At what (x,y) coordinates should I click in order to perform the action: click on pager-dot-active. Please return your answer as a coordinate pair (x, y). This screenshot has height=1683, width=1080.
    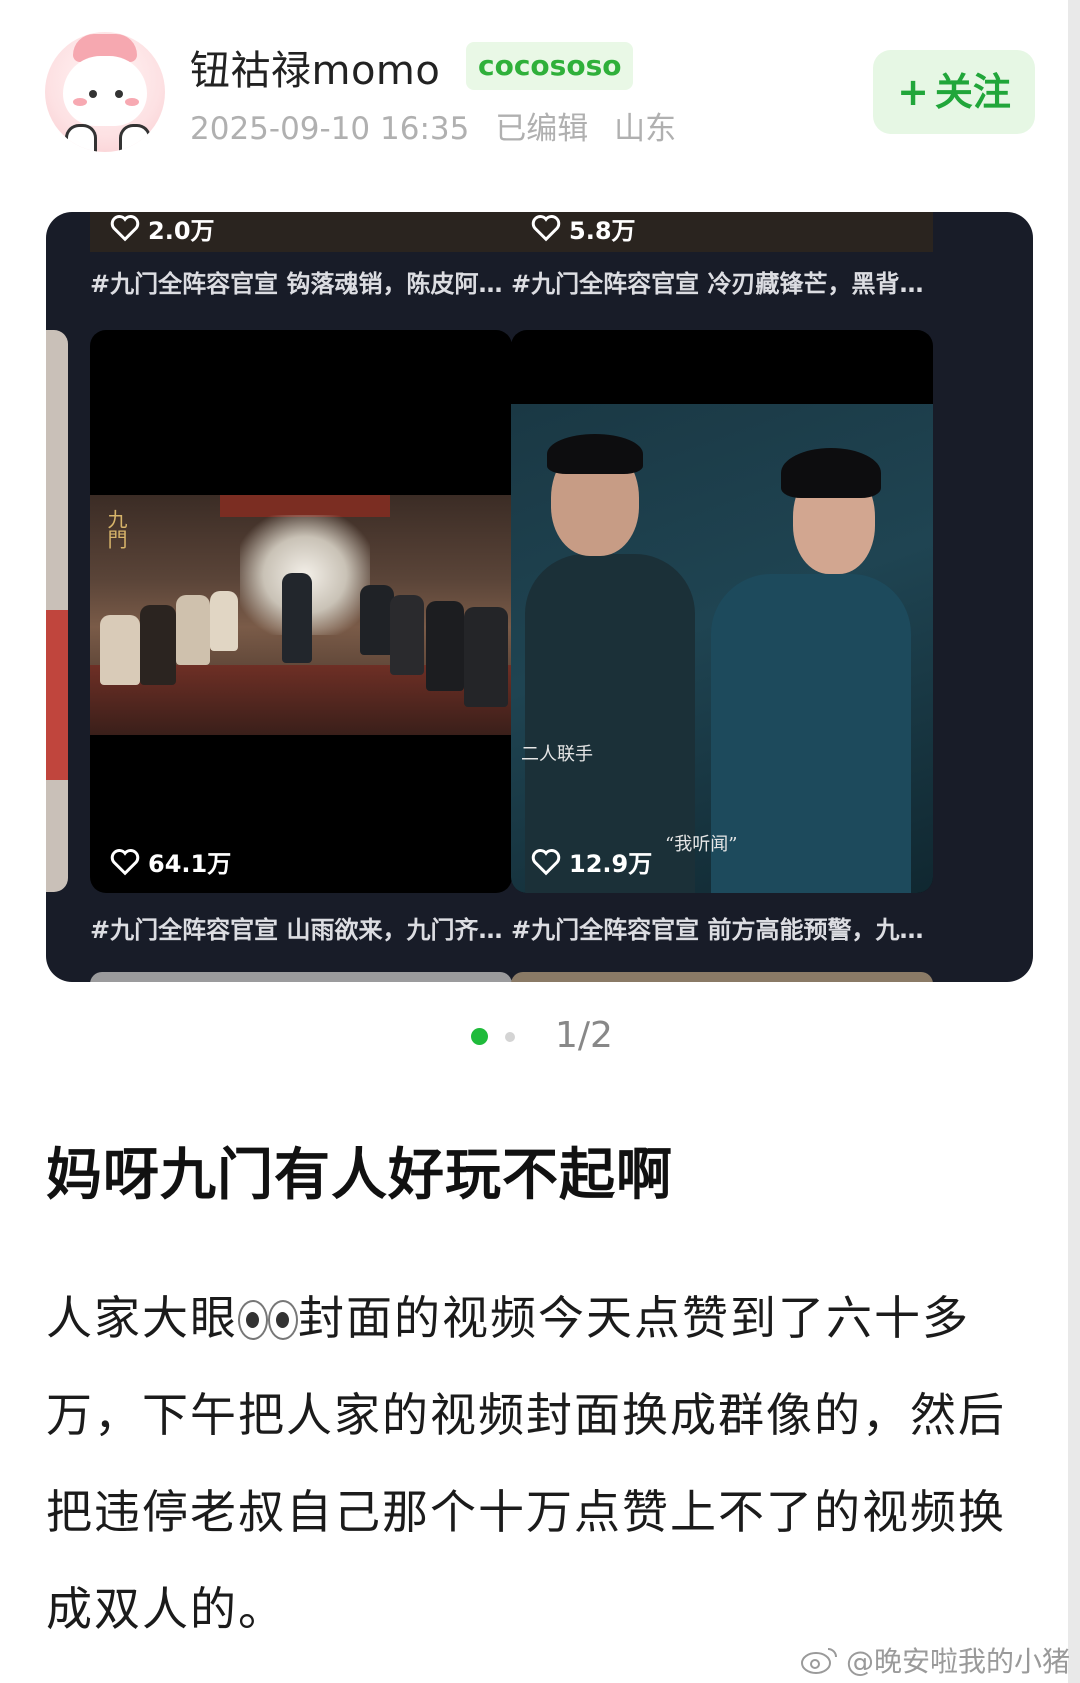
    Looking at the image, I should click on (479, 1036).